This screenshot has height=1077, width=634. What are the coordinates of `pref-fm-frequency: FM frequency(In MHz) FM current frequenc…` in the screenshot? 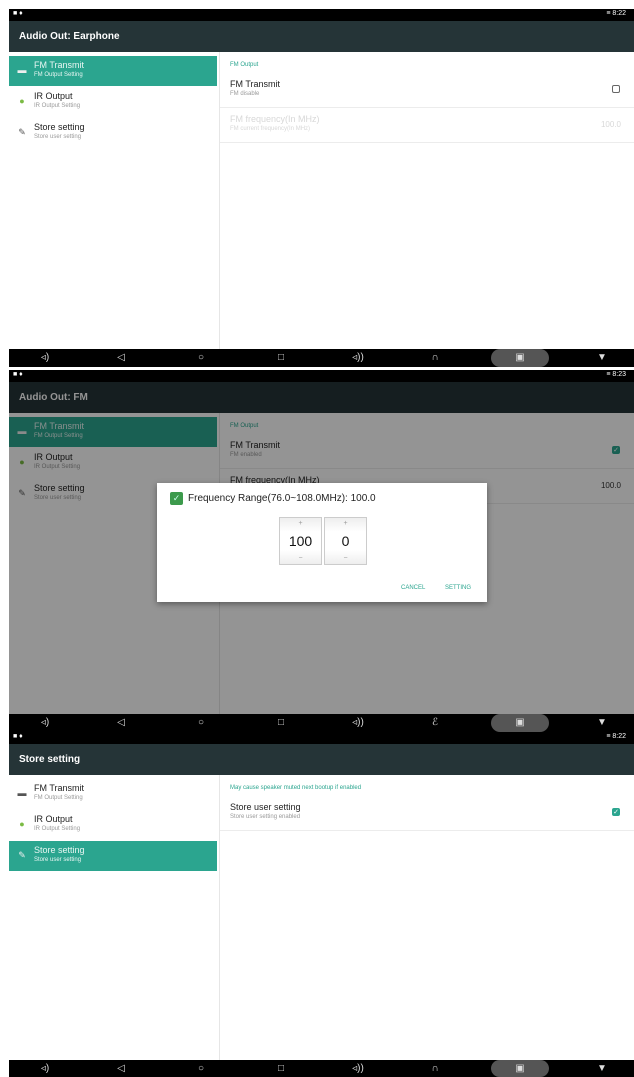 It's located at (427, 125).